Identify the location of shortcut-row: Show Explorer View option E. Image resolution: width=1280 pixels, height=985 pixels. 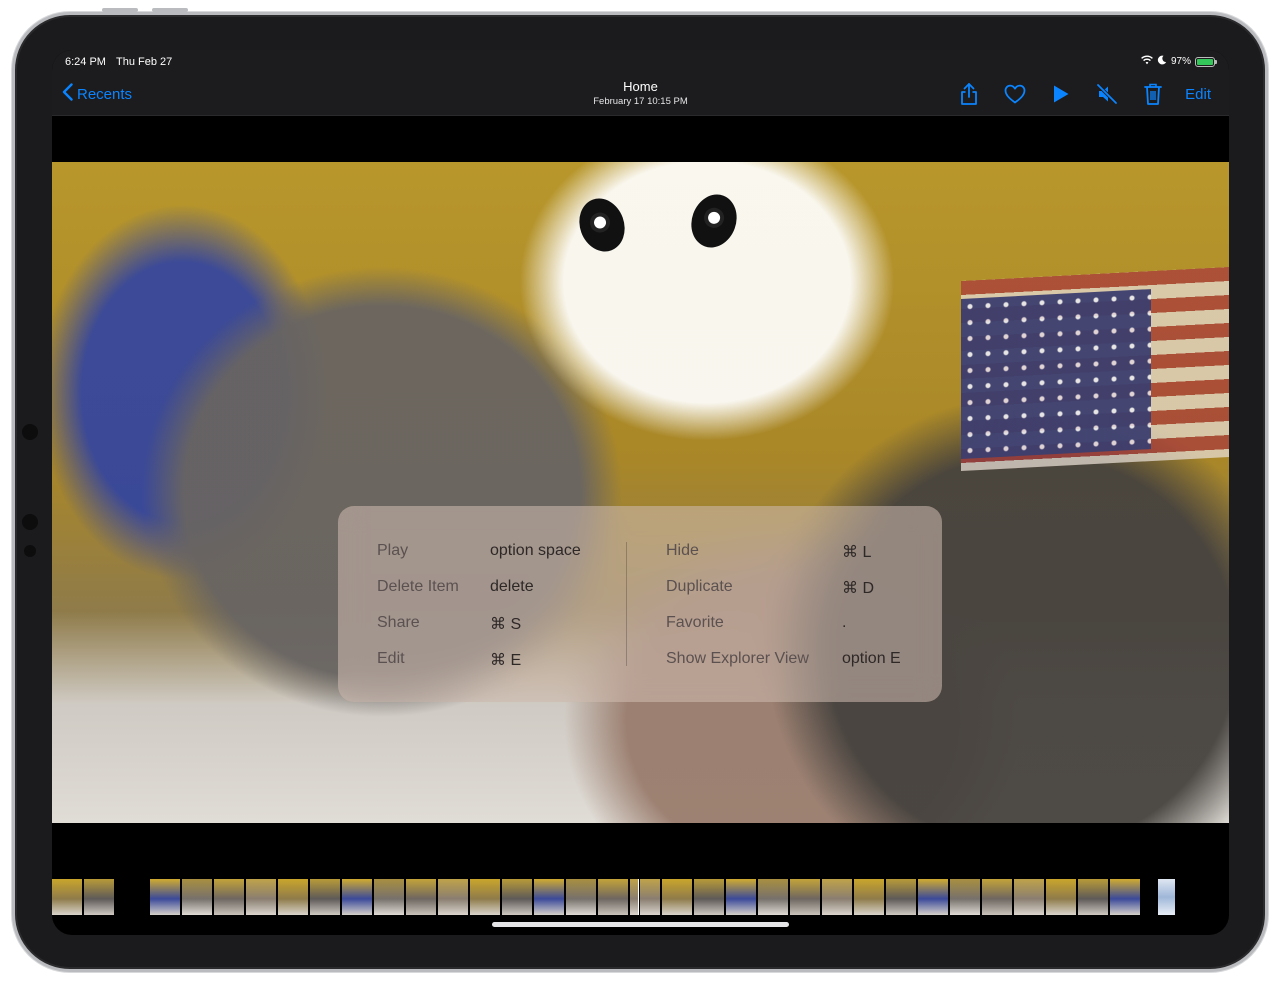
(783, 659).